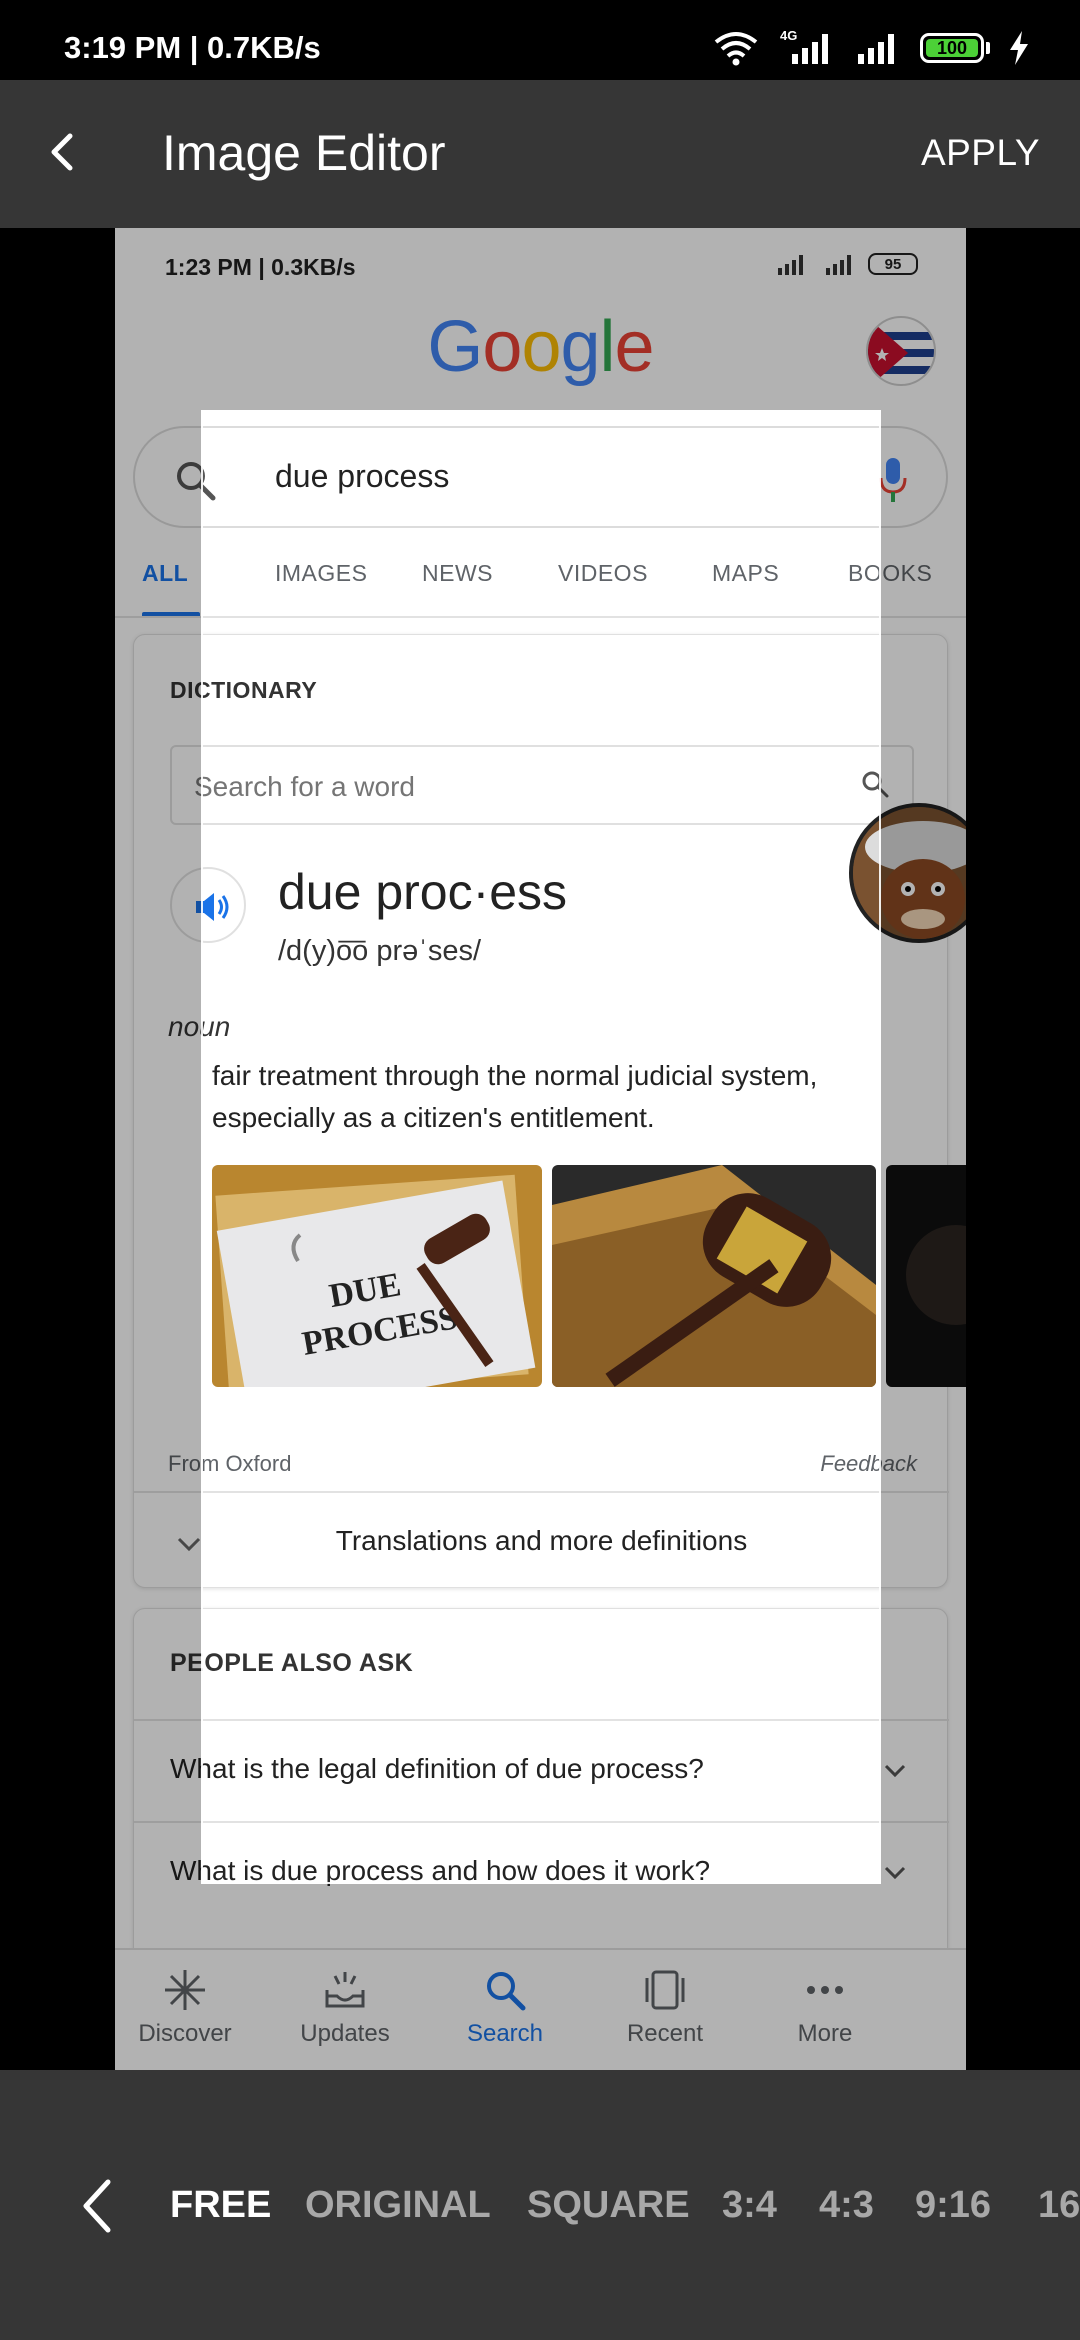 This screenshot has height=2340, width=1080. I want to click on charging-icon, so click(1019, 48).